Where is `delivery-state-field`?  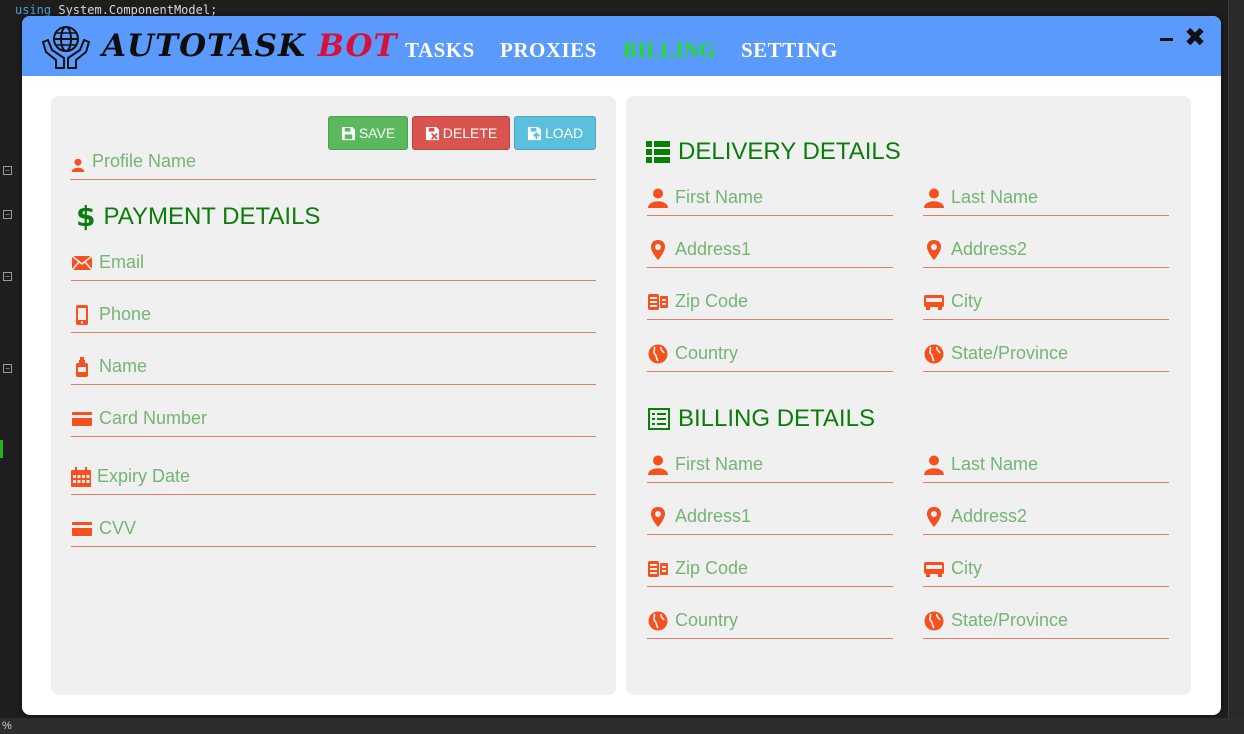 delivery-state-field is located at coordinates (1046, 354).